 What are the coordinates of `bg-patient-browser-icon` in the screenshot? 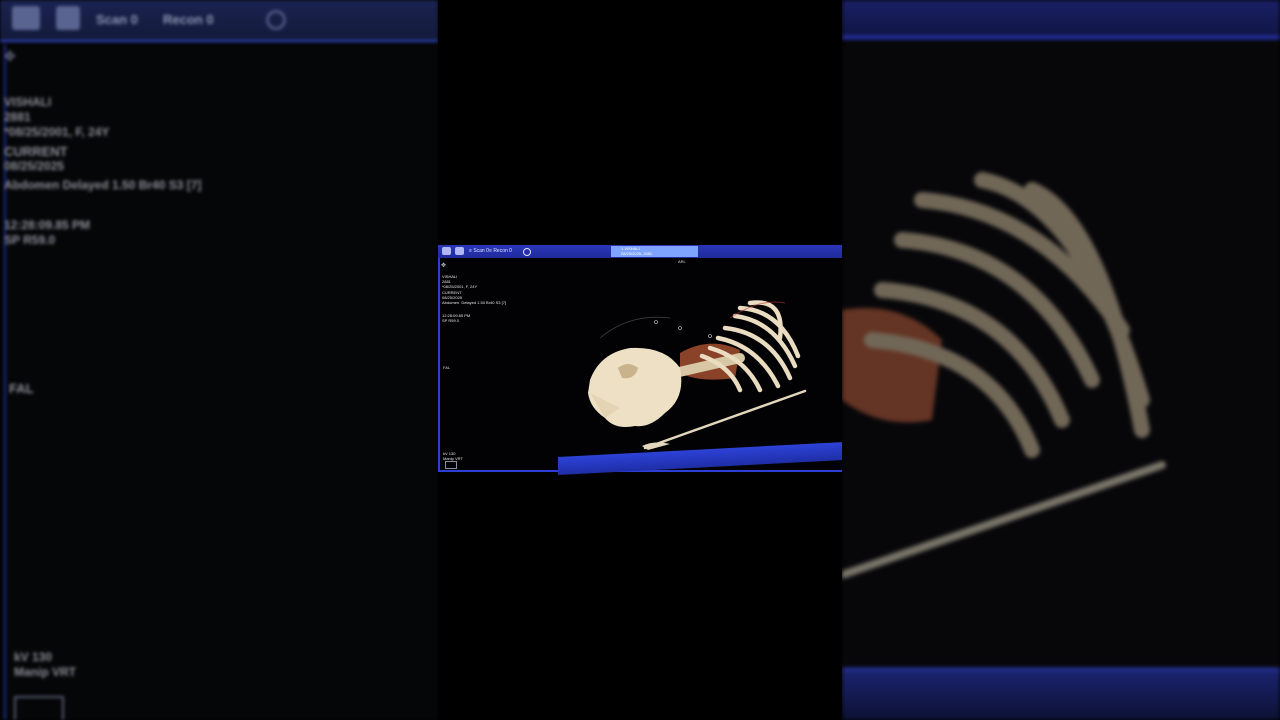 It's located at (26, 18).